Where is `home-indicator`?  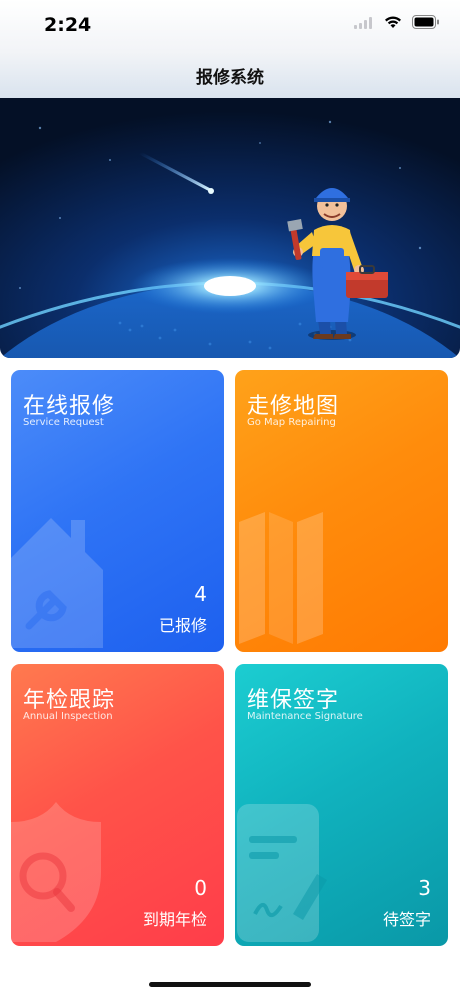
home-indicator is located at coordinates (230, 984).